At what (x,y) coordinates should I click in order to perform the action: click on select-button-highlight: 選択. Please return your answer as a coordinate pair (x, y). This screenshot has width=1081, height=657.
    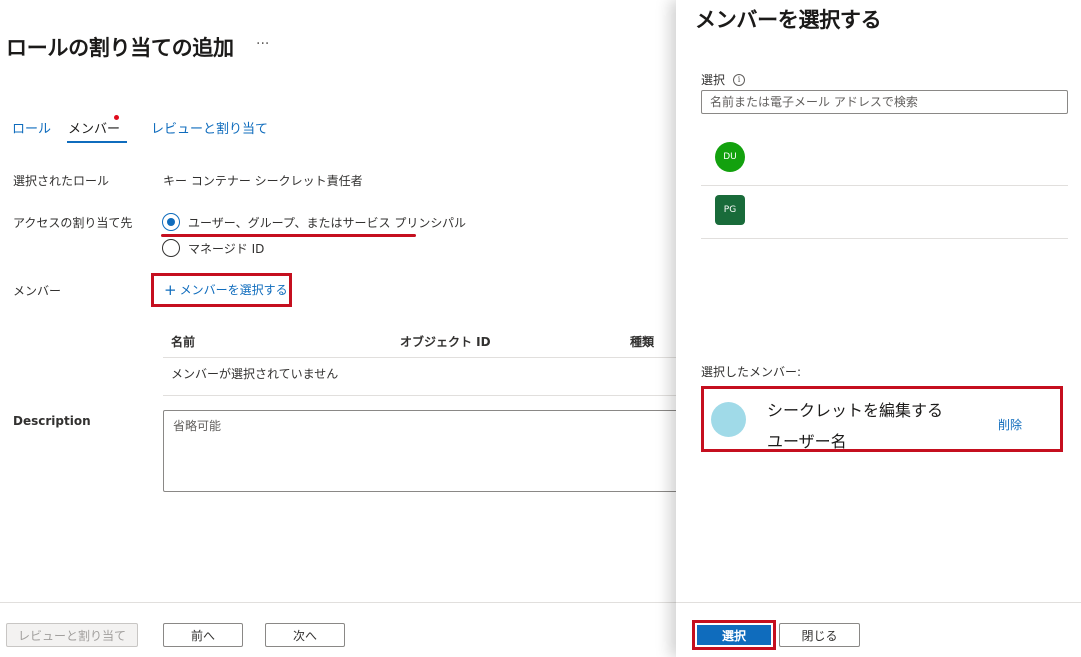
    Looking at the image, I should click on (734, 635).